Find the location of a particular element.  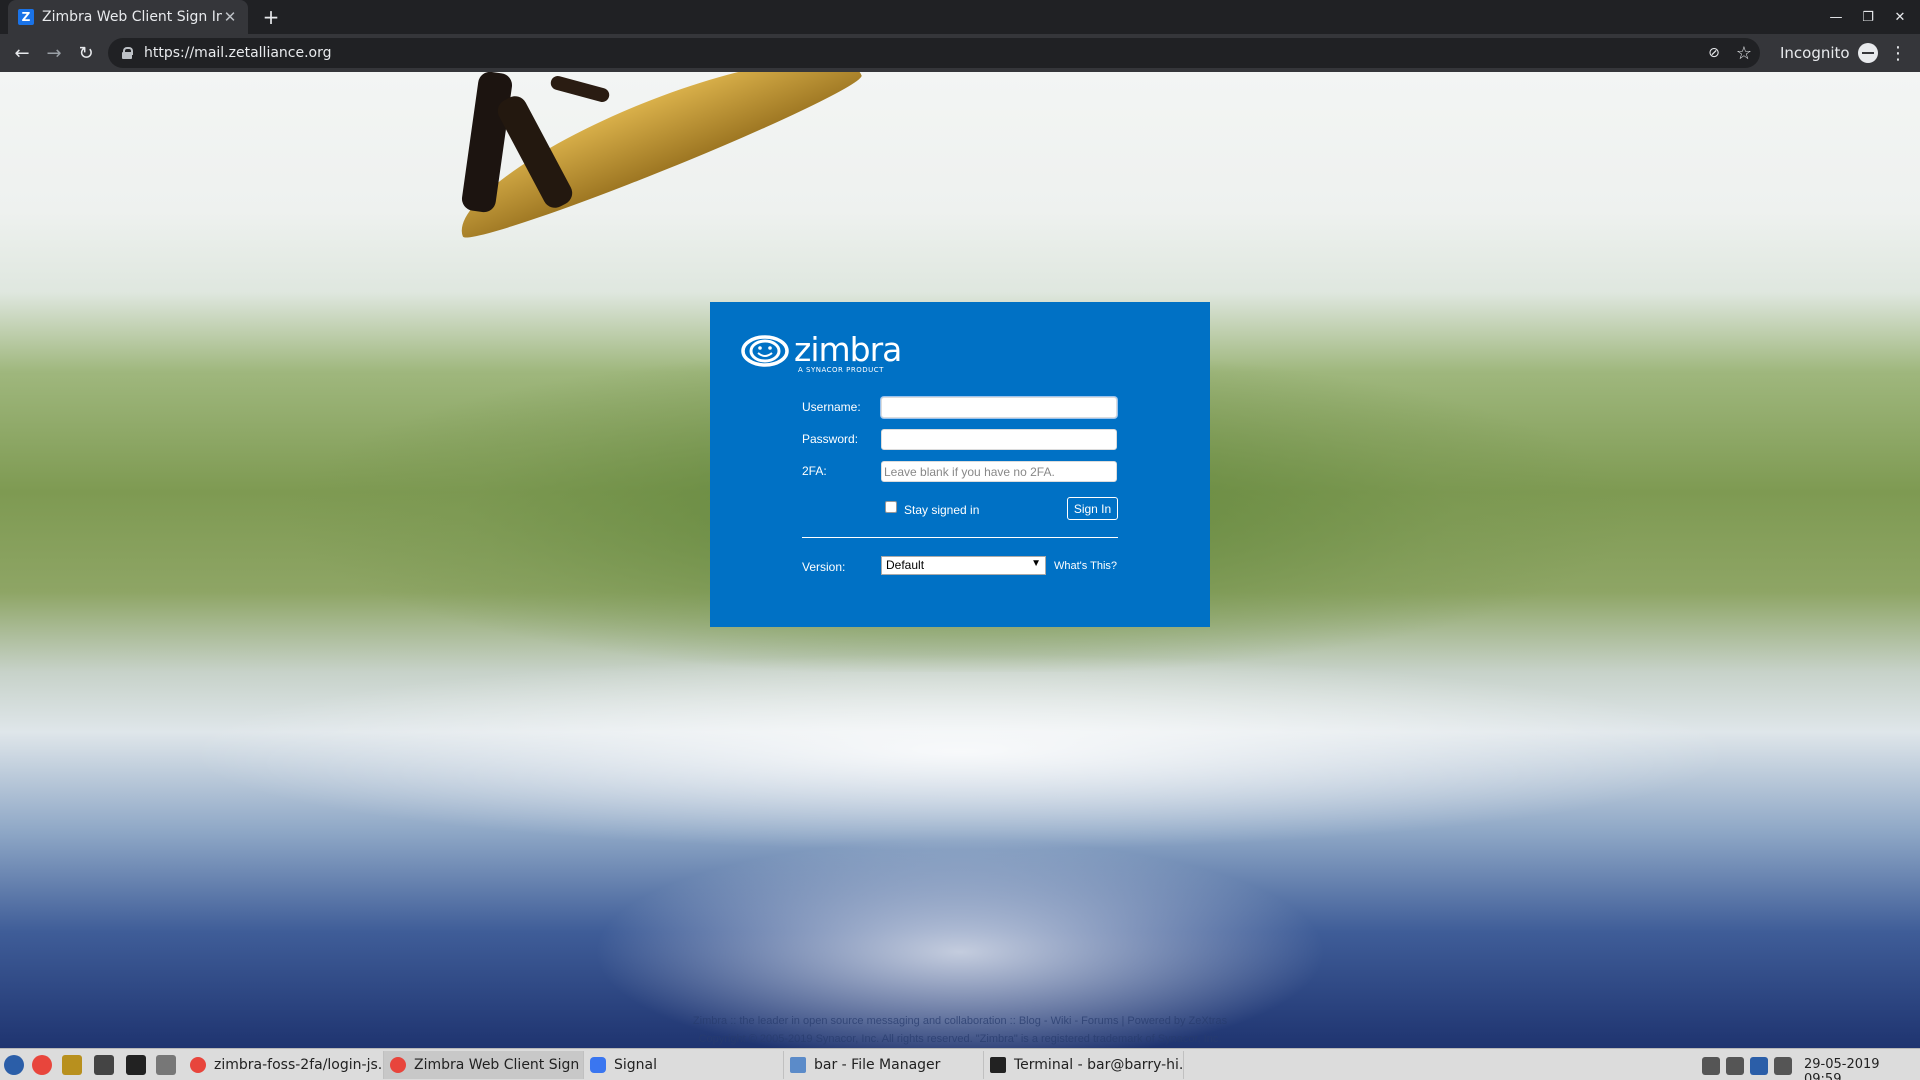

bluetooth-icon is located at coordinates (1759, 1066).